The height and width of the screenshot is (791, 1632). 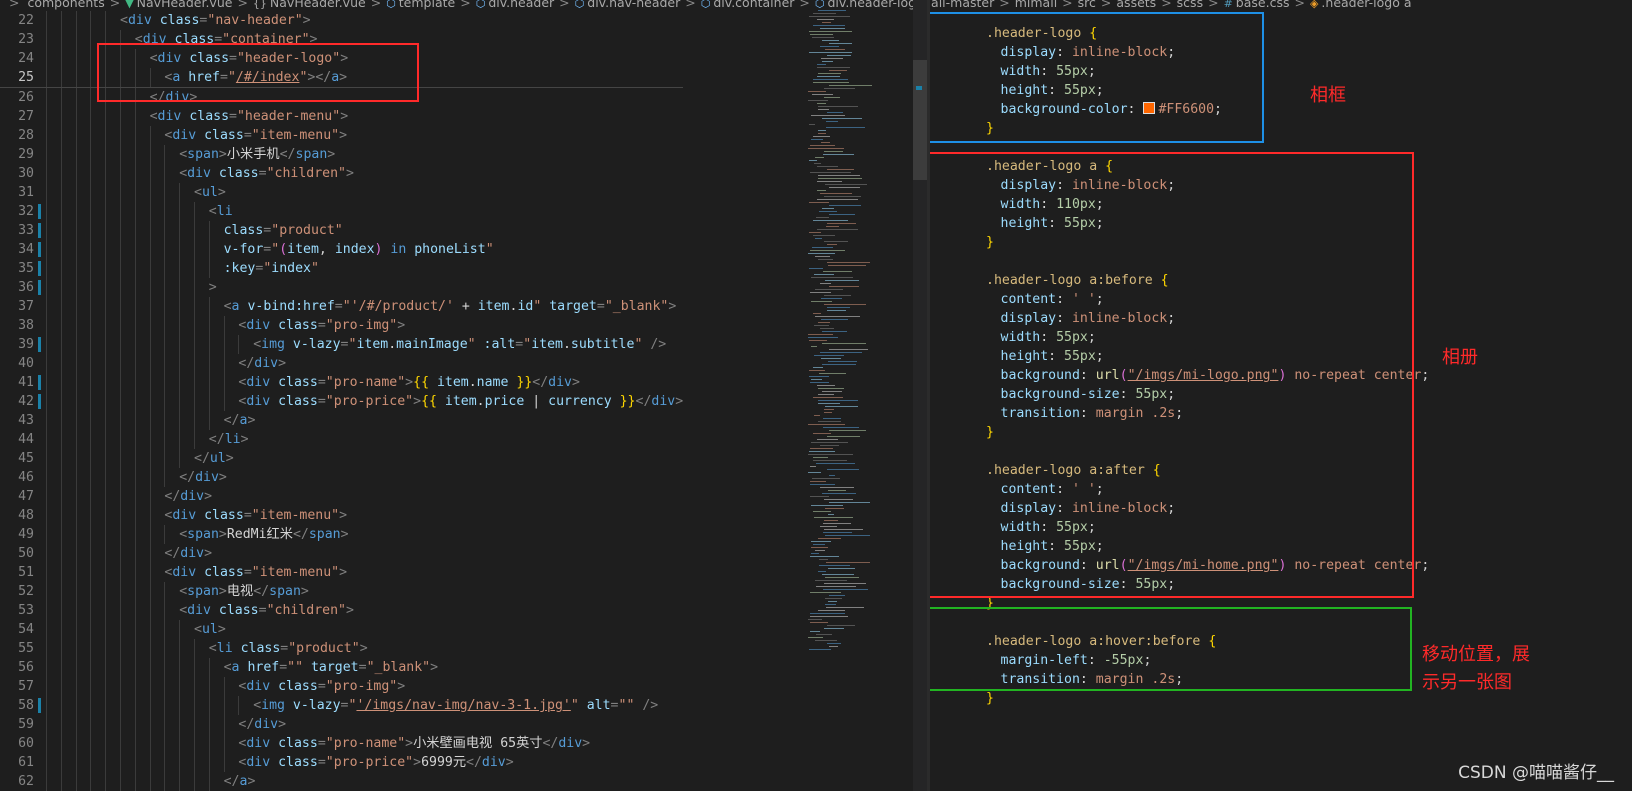 I want to click on breadcrumb-item: template, so click(x=427, y=5).